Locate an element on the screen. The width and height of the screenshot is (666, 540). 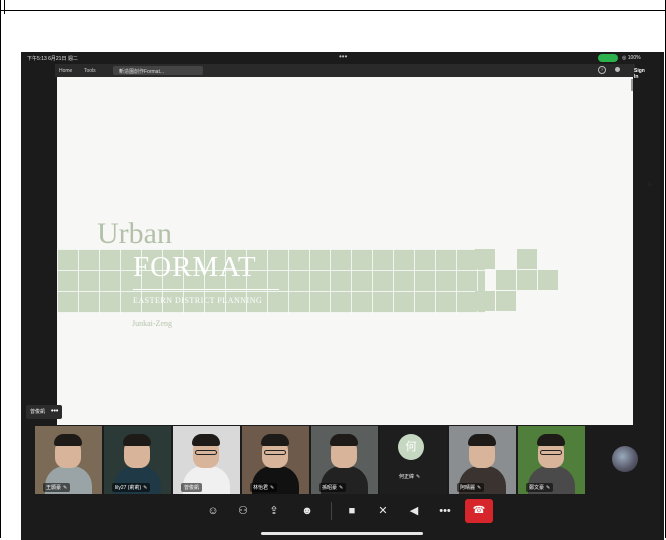
app-toolbar: Home Tools 新造園創作Format... × ? Sign In is located at coordinates (350, 72).